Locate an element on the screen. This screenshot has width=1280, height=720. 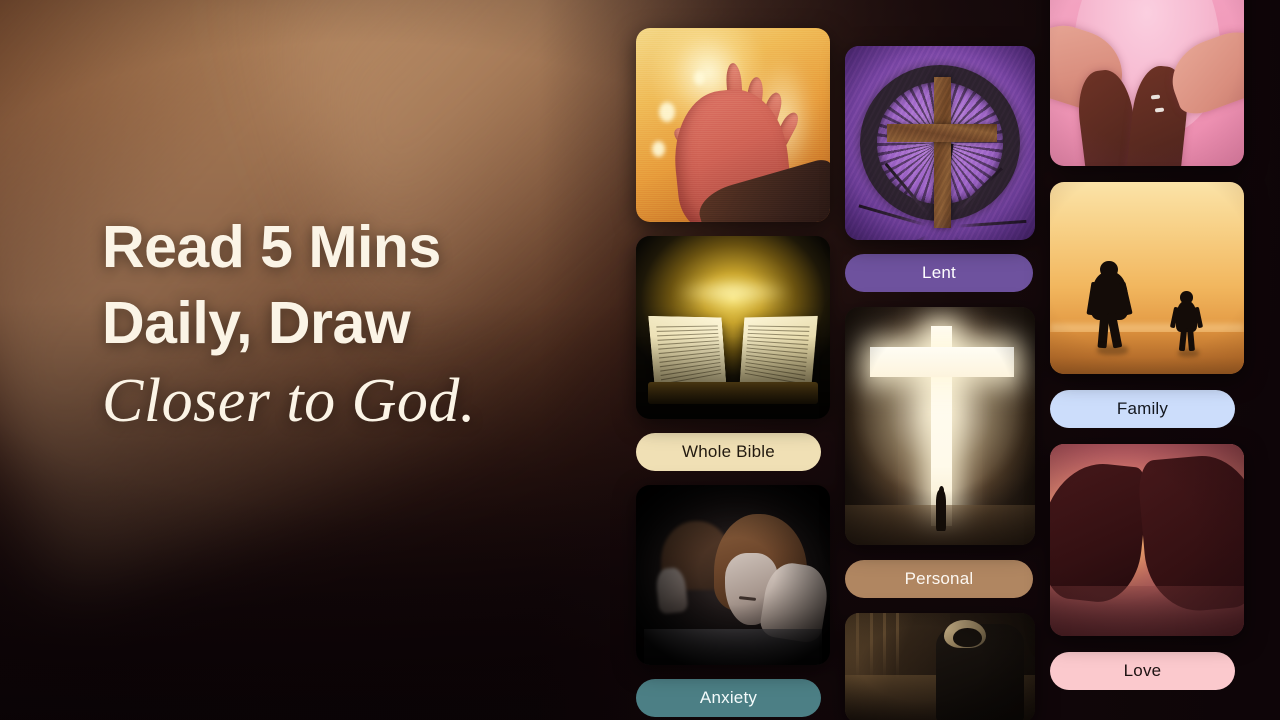
pill-love: Love is located at coordinates (1142, 671).